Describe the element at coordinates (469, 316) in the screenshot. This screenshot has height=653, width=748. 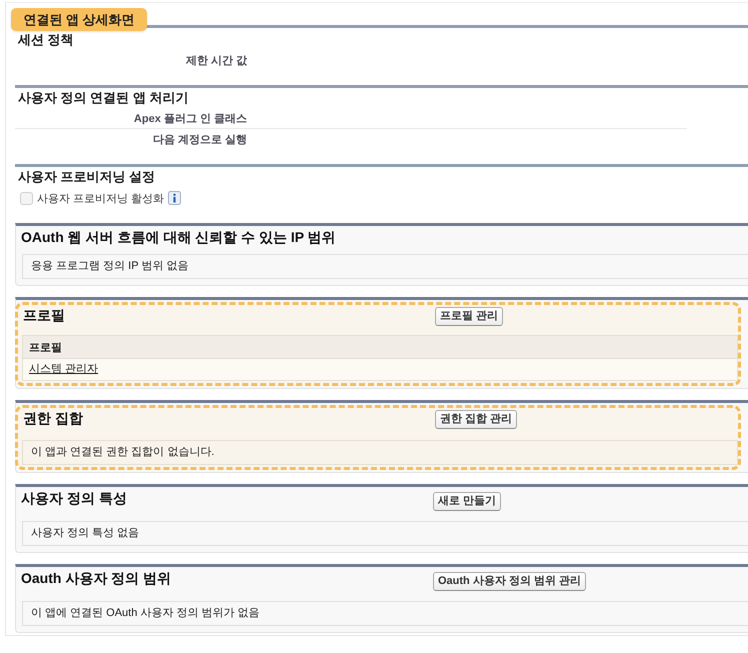
I see `list-action-button: 프로필 관리` at that location.